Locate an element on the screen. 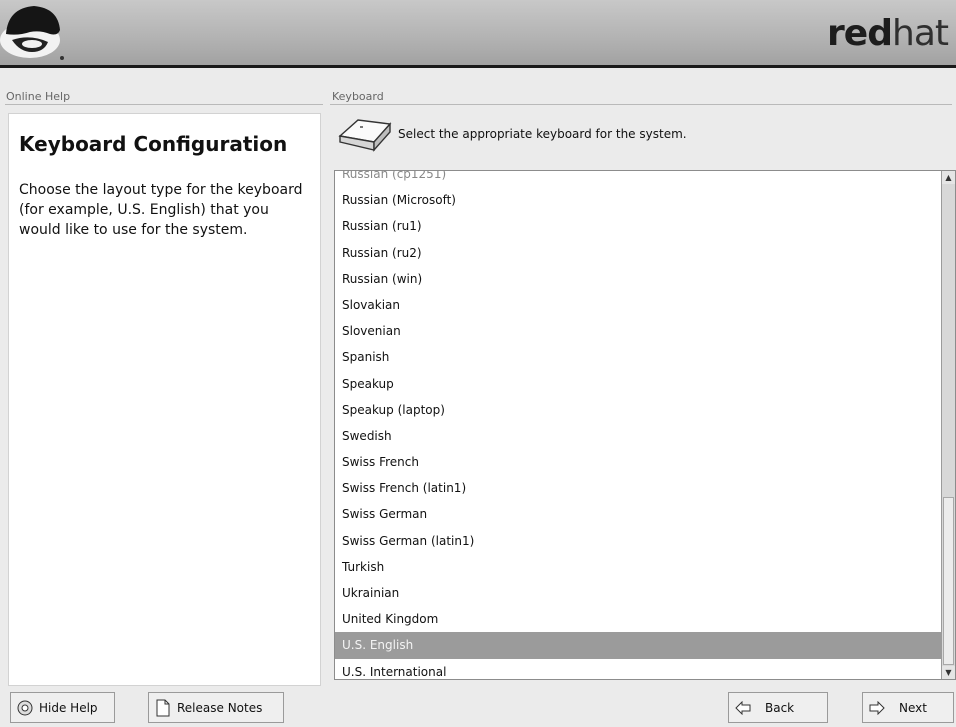  redhat-wordmark: redhat is located at coordinates (888, 33).